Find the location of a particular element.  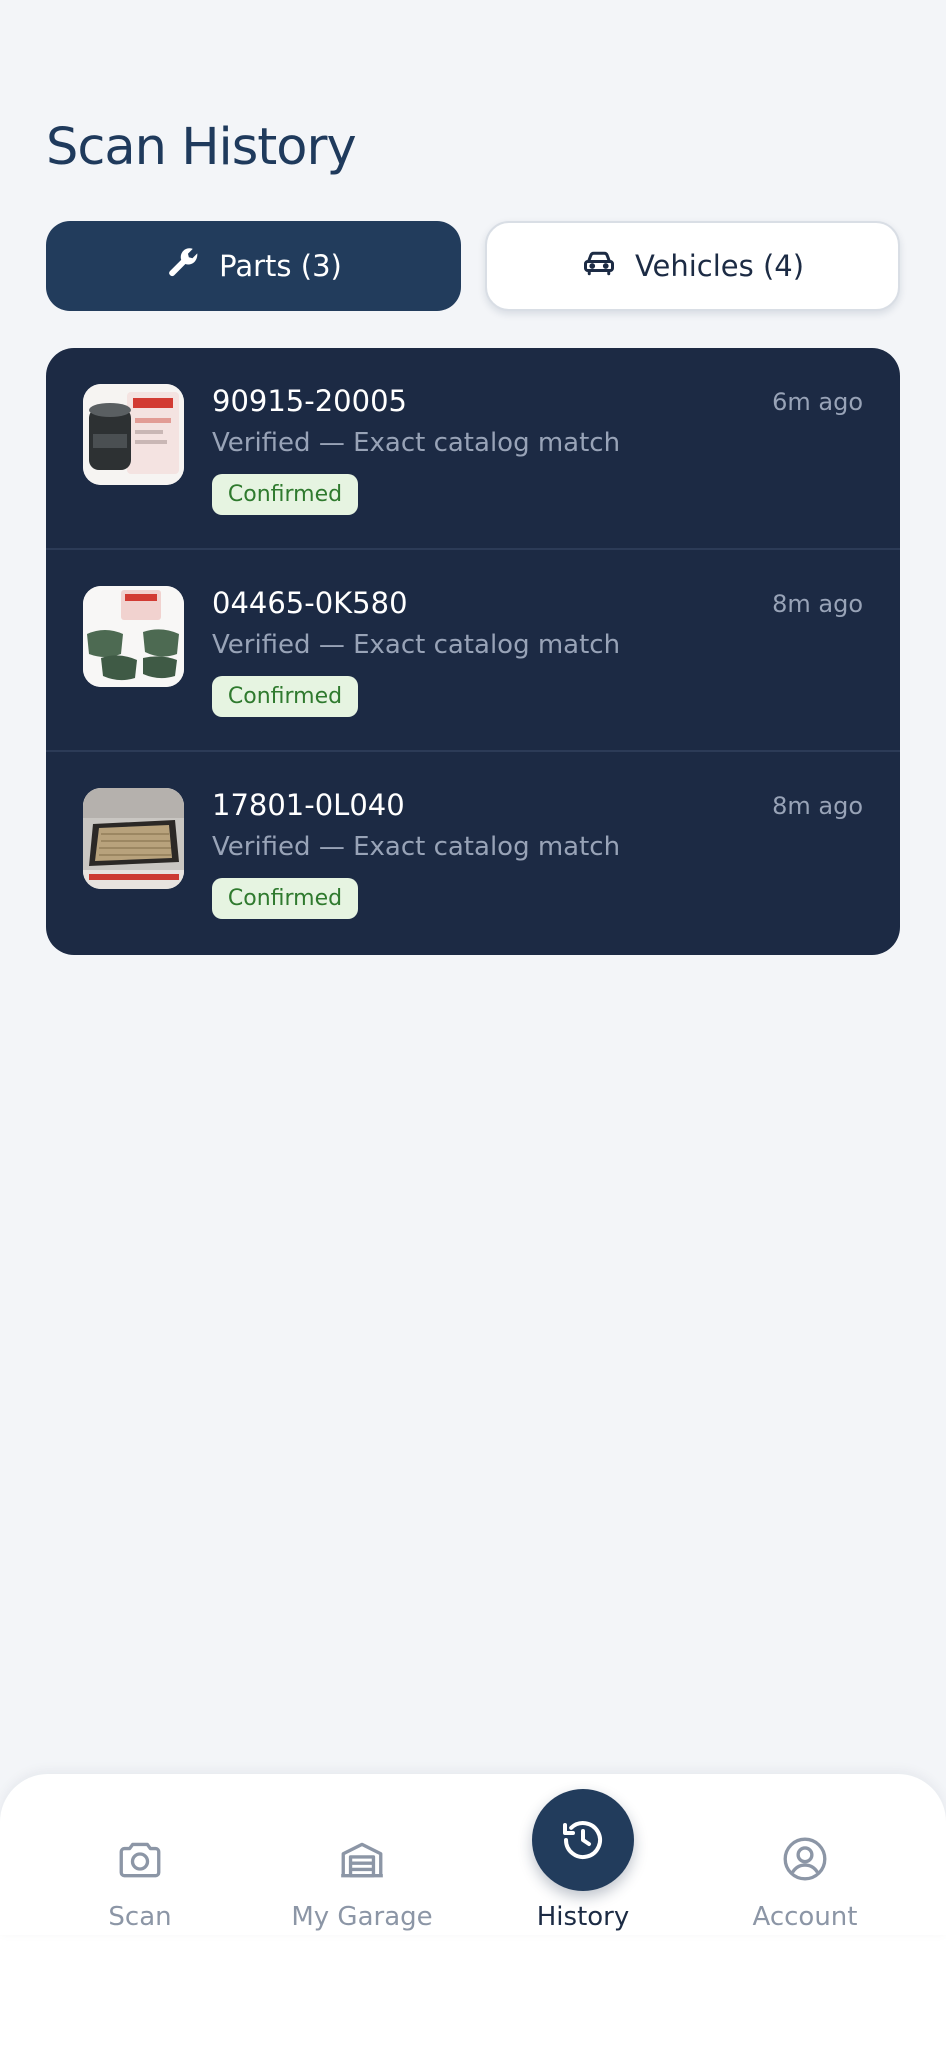

part-number: 17801-0L040 is located at coordinates (308, 805).